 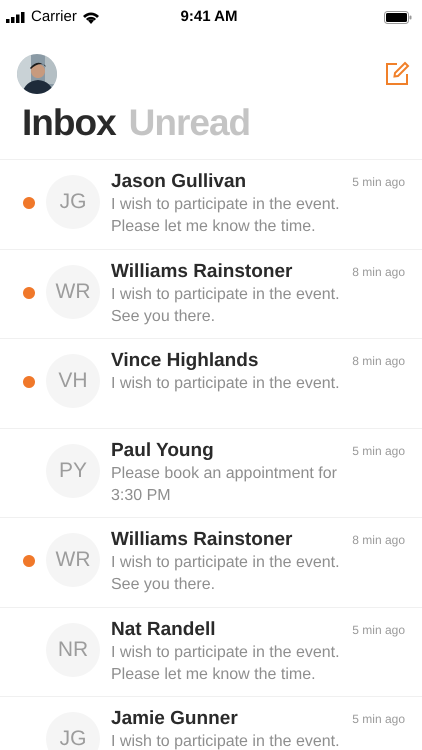 What do you see at coordinates (178, 181) in the screenshot?
I see `sender-name: Jason Gullivan` at bounding box center [178, 181].